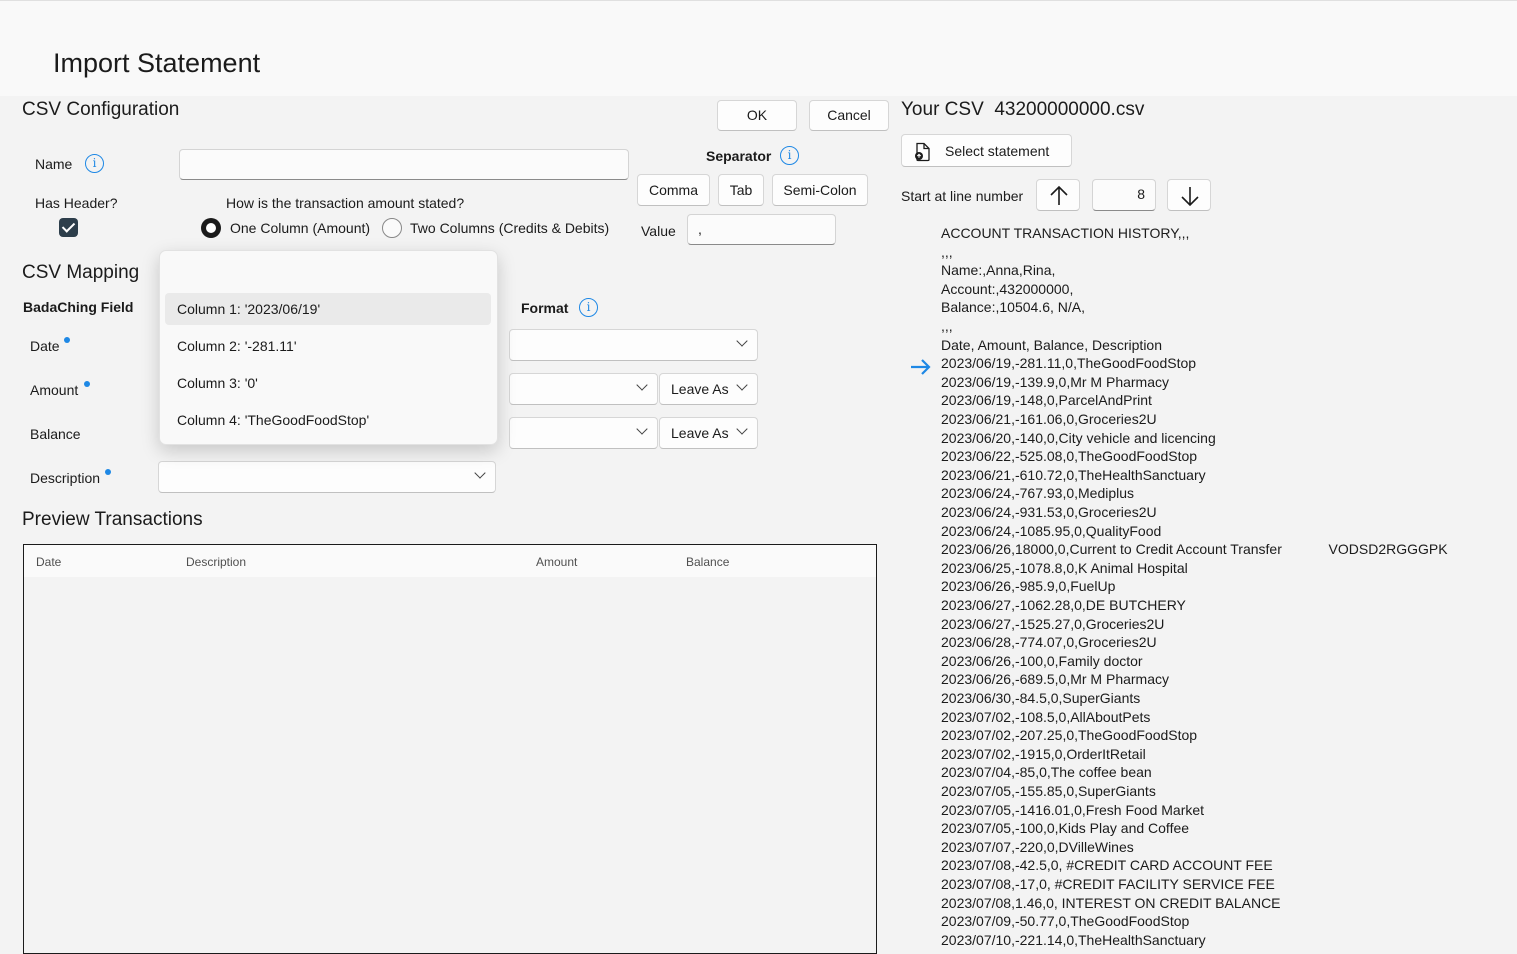  I want to click on select-statement-button: Select statement, so click(986, 150).